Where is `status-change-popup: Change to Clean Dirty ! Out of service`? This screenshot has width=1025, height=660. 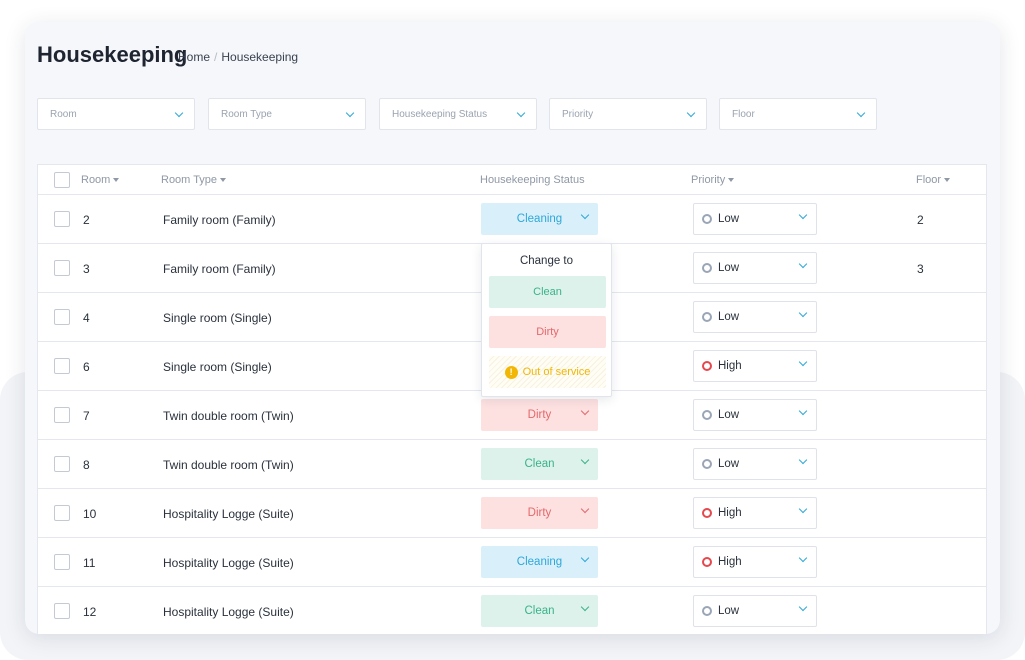
status-change-popup: Change to Clean Dirty ! Out of service is located at coordinates (546, 320).